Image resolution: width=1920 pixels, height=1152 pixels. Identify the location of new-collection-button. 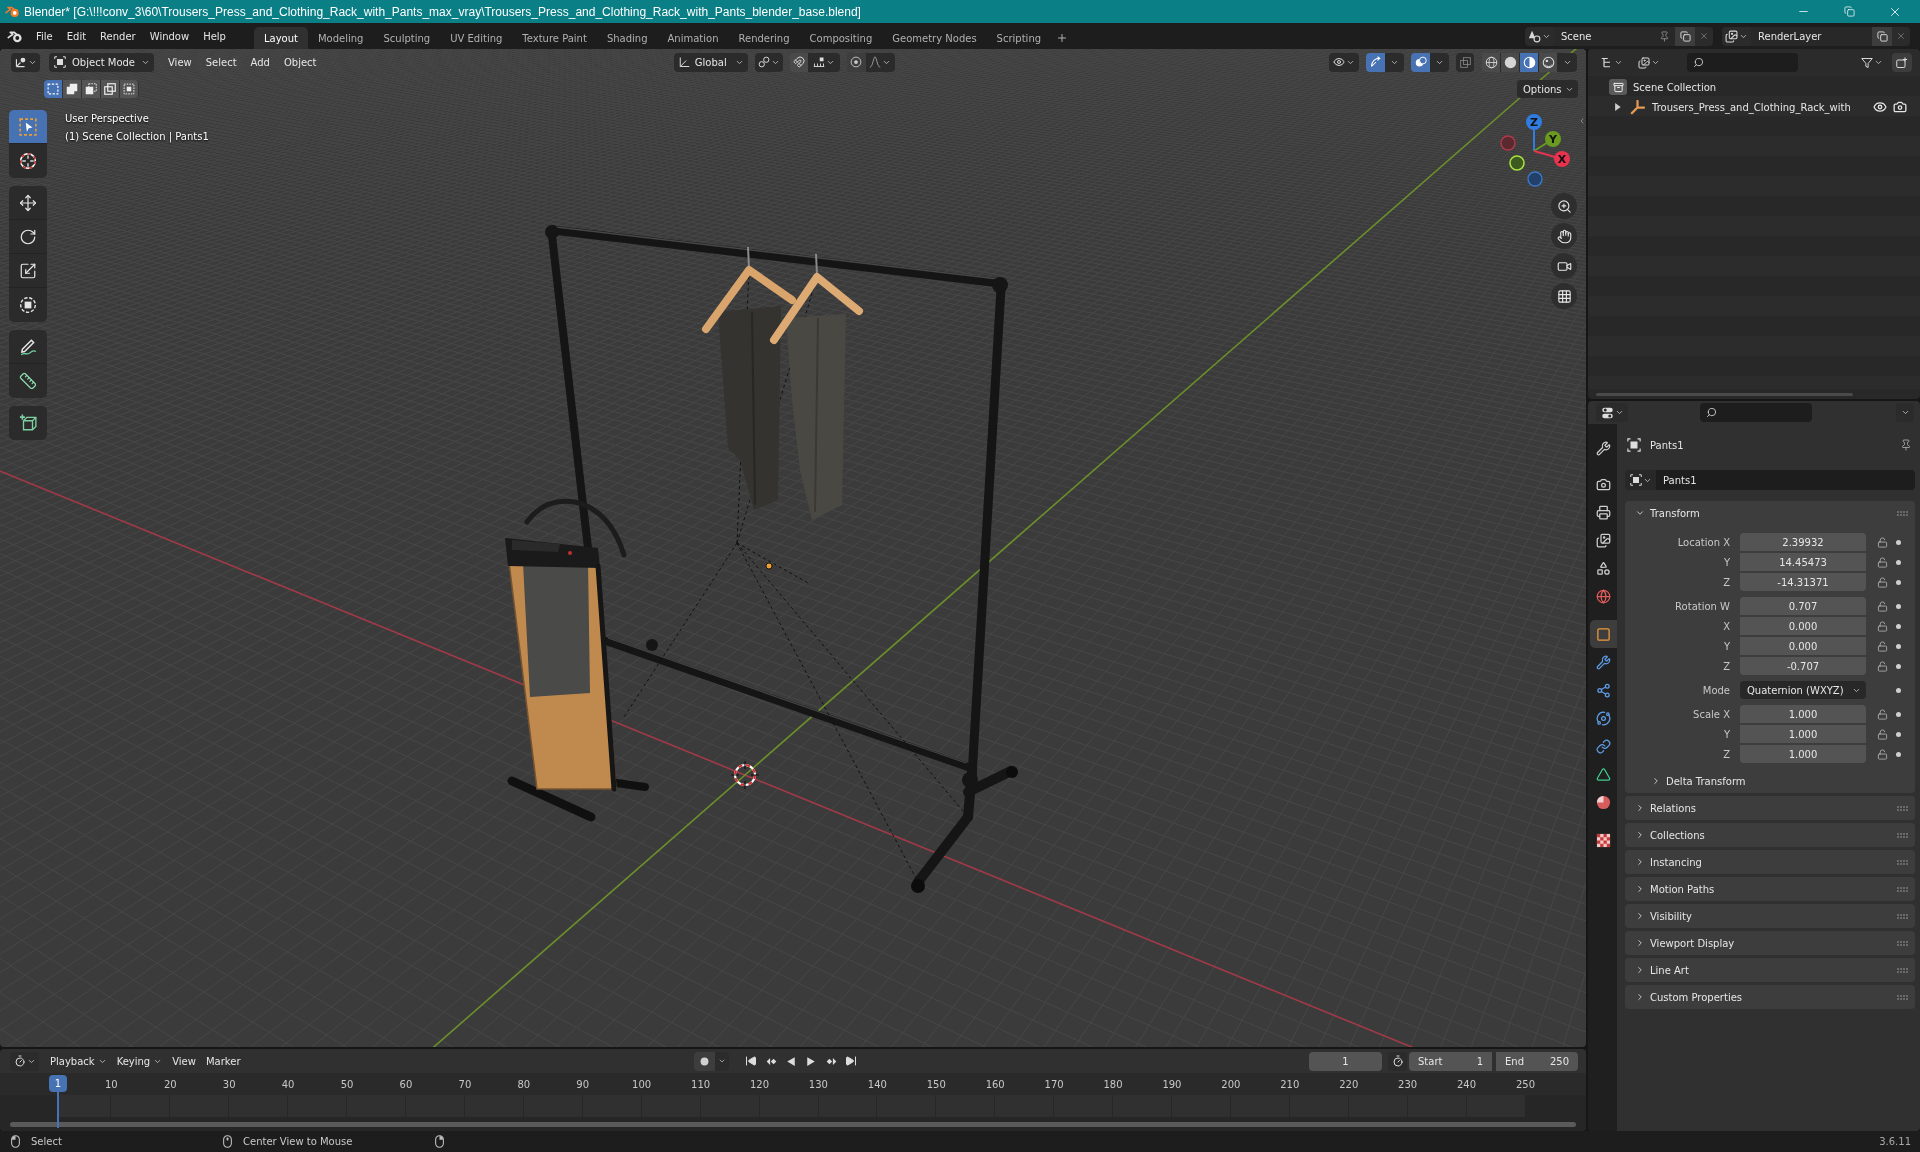
(1902, 62).